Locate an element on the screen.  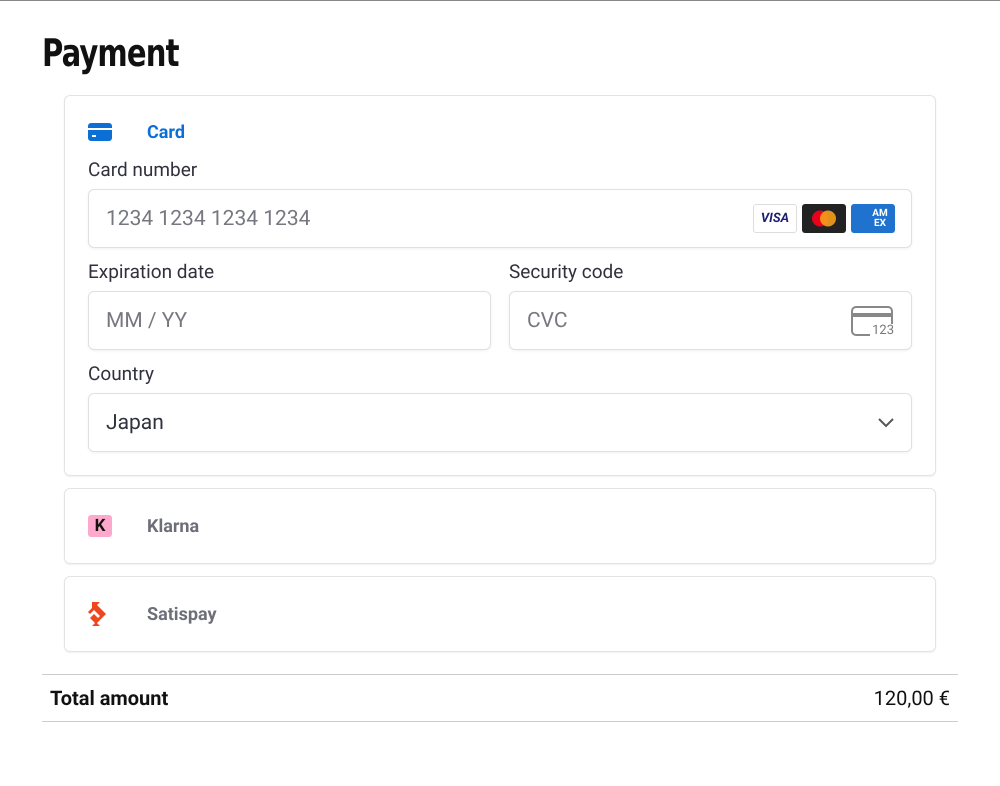
field-label: Card number is located at coordinates (143, 169).